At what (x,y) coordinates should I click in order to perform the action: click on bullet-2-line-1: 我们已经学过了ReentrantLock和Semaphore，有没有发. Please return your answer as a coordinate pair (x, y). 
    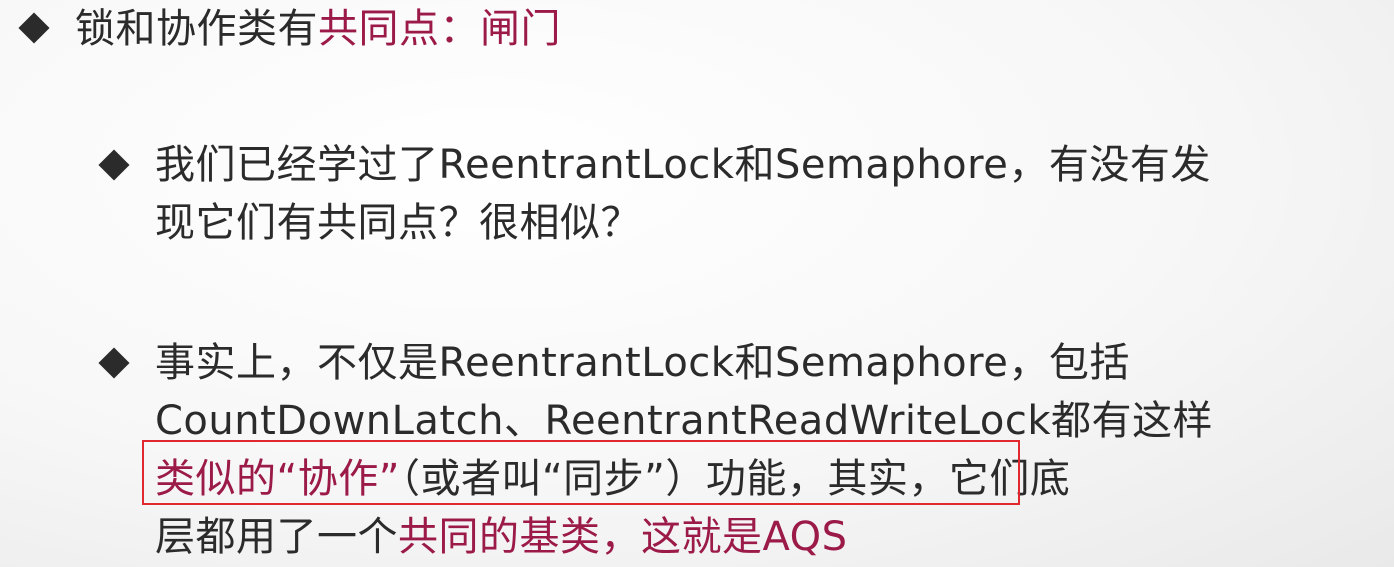
    Looking at the image, I should click on (683, 165).